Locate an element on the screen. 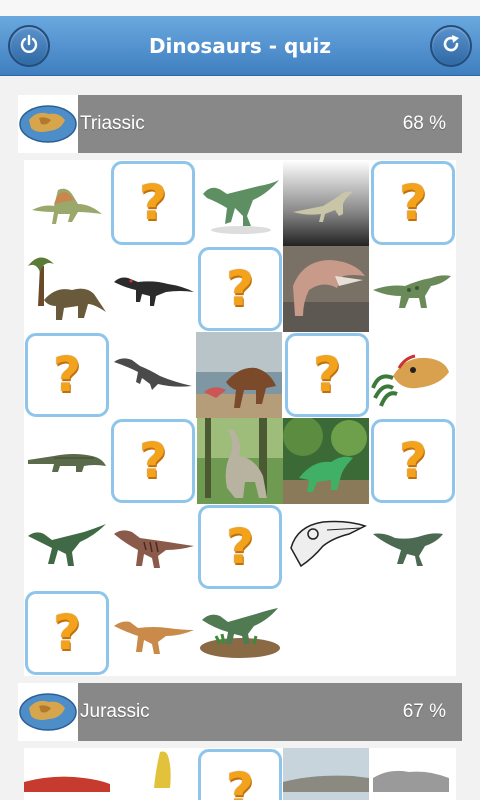  tile-theropod-green is located at coordinates (240, 203).